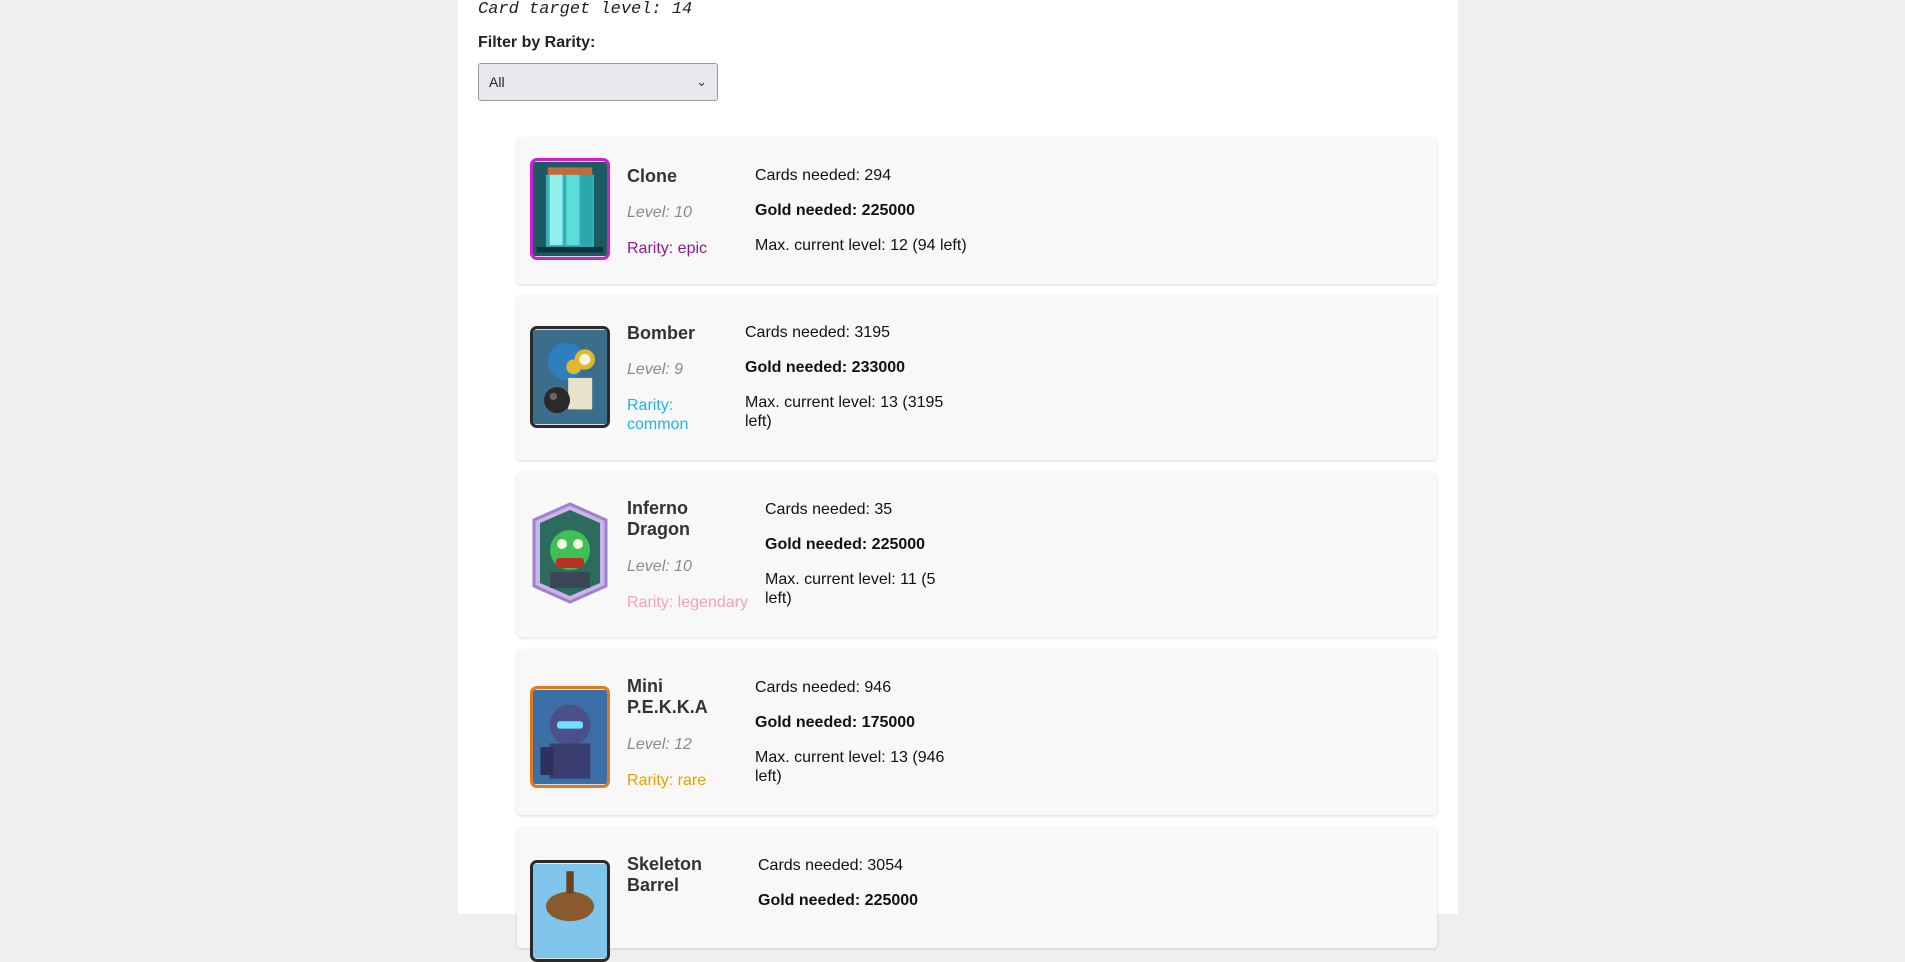 The image size is (1905, 962). Describe the element at coordinates (823, 175) in the screenshot. I see `cards-needed: Cards needed: 294` at that location.